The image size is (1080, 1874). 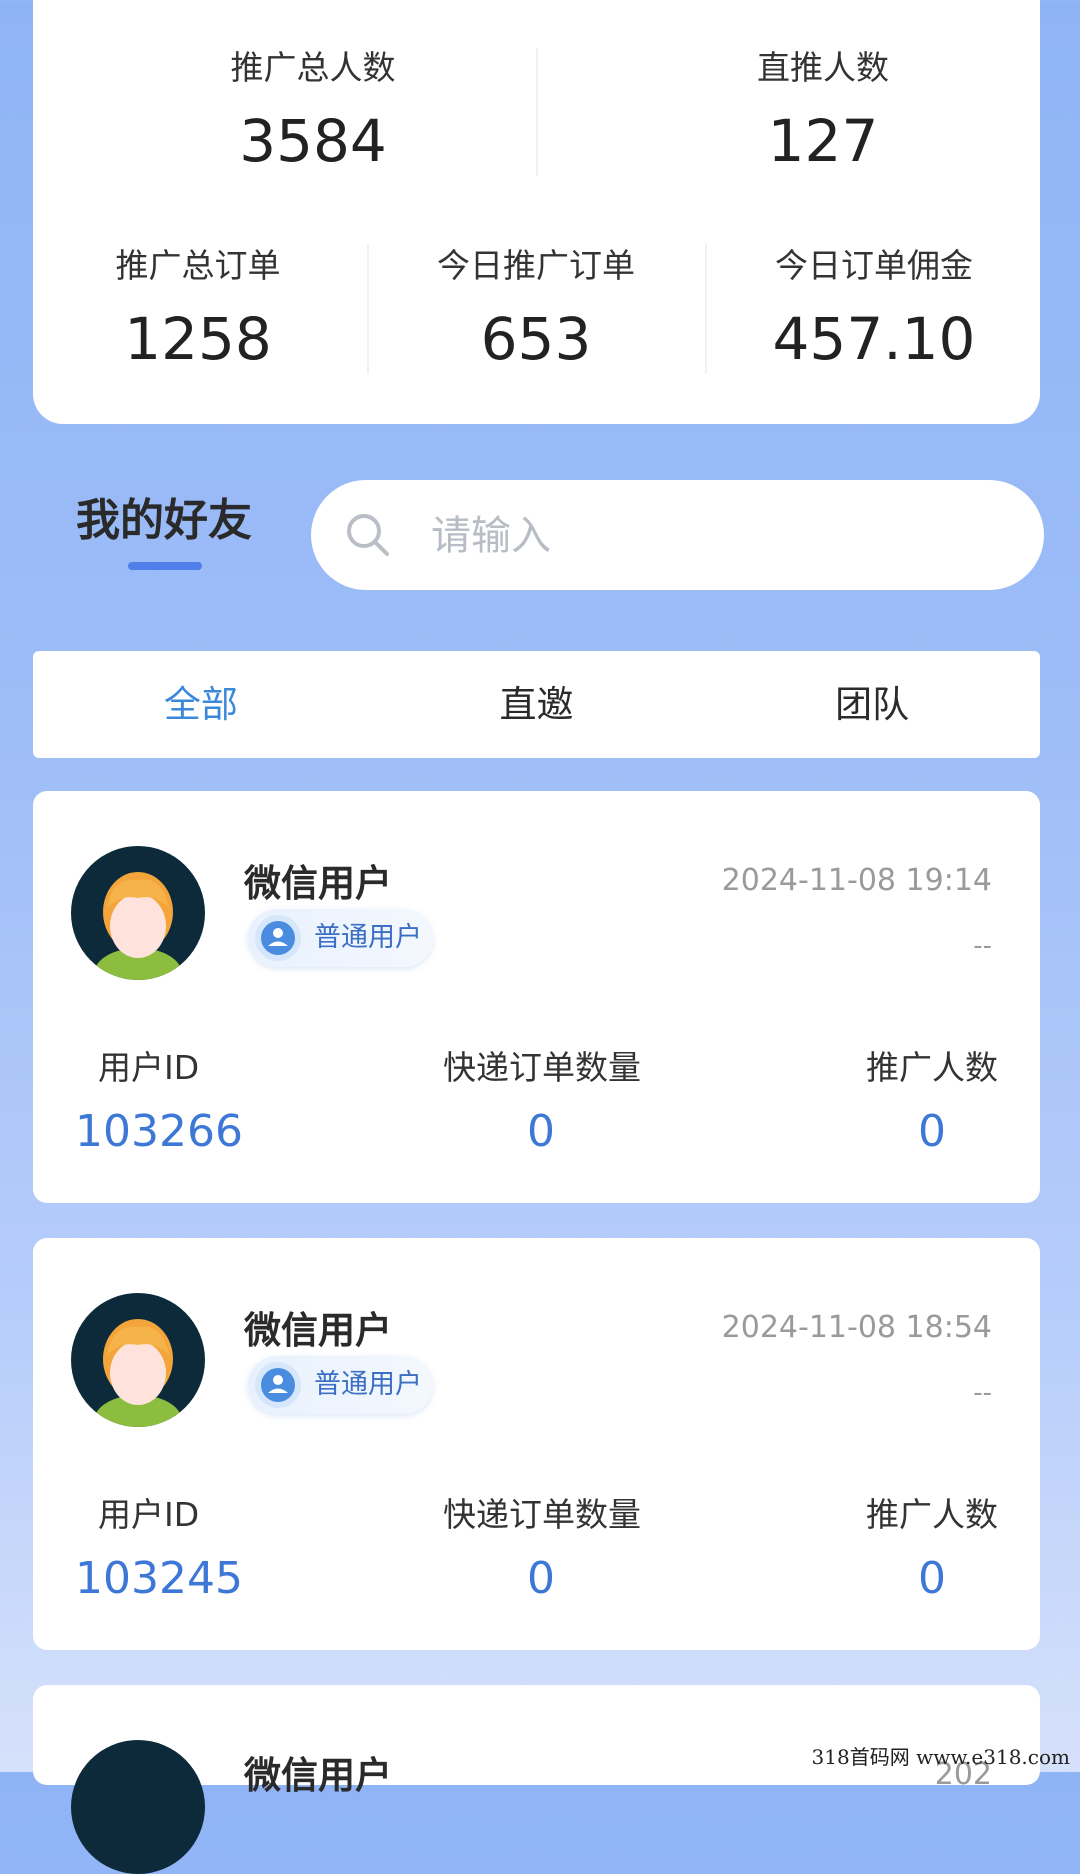 I want to click on stat-value: 457.10, so click(x=874, y=339).